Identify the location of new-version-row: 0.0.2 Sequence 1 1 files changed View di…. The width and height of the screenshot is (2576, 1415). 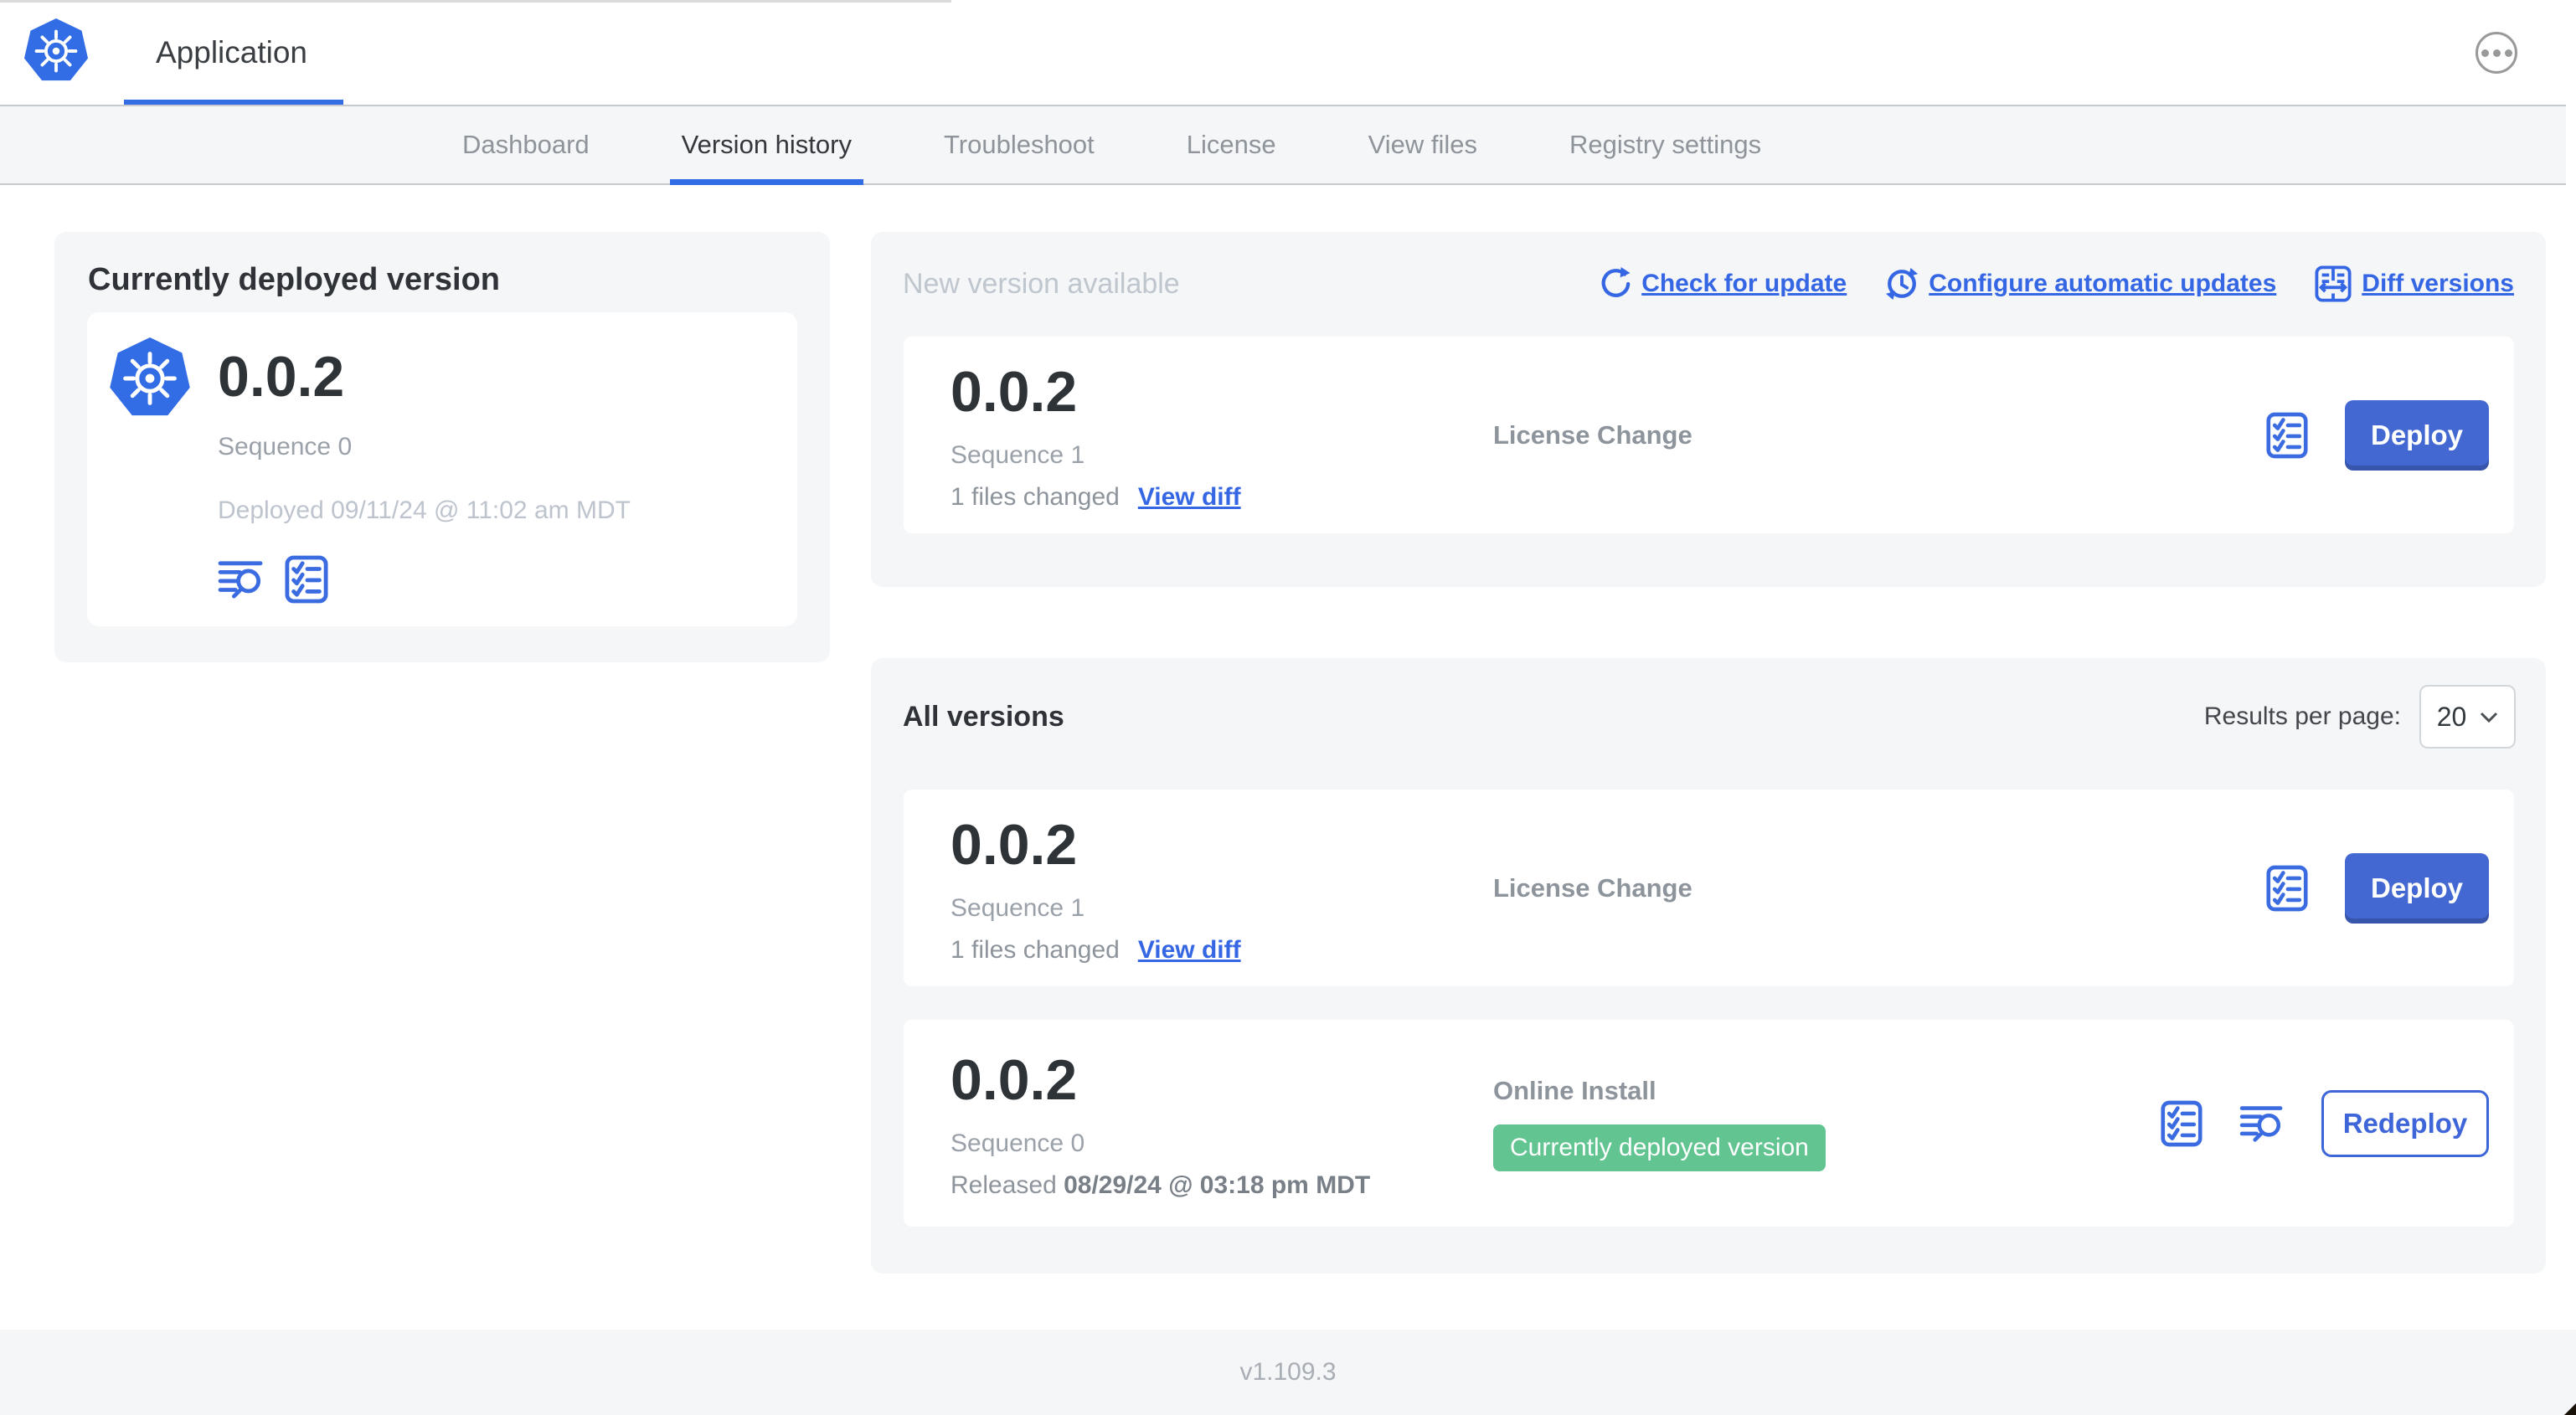
(1709, 435).